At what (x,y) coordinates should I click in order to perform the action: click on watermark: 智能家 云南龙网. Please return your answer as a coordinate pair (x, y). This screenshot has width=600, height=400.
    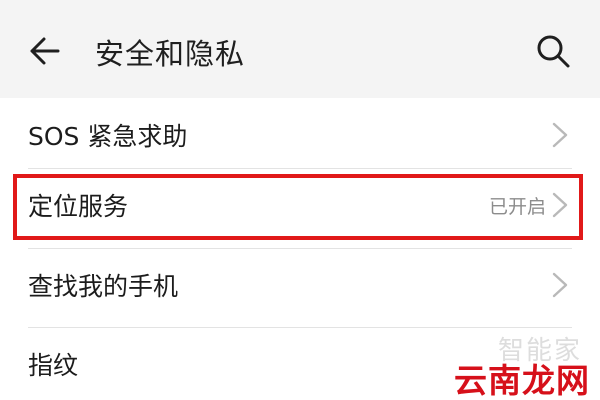
    Looking at the image, I should click on (527, 365).